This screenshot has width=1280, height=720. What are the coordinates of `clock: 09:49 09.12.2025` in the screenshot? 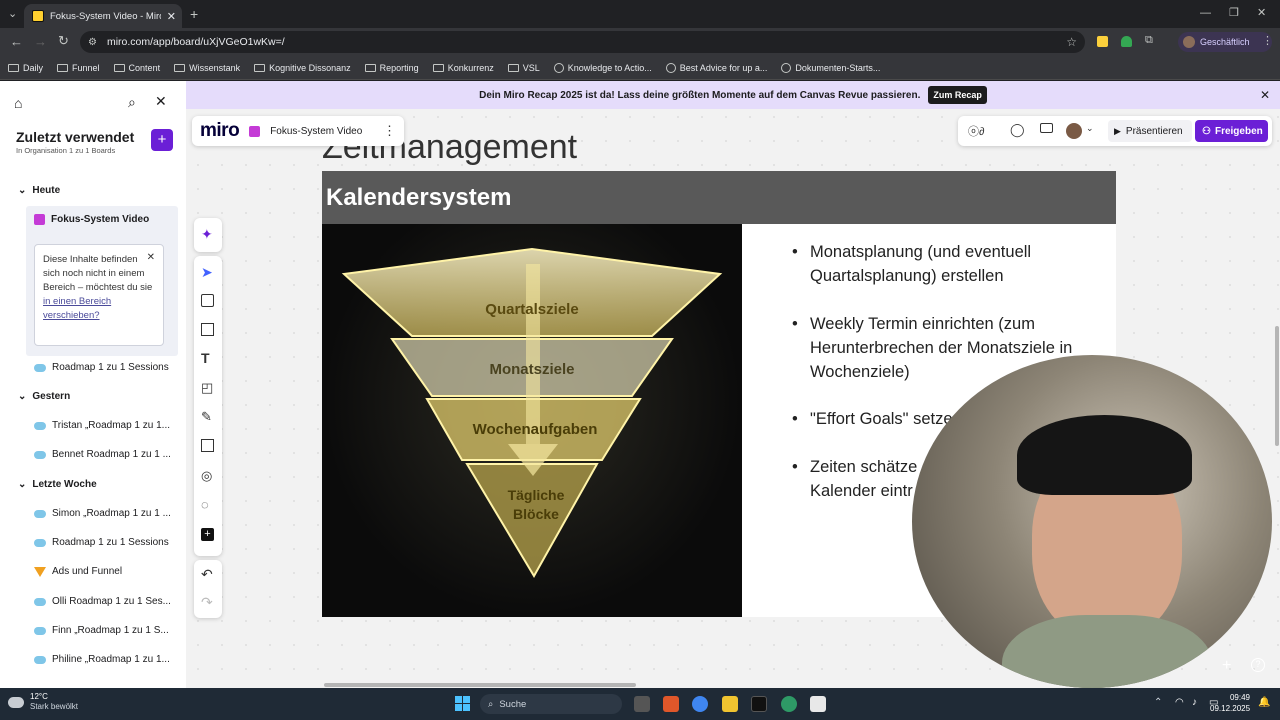 It's located at (1230, 703).